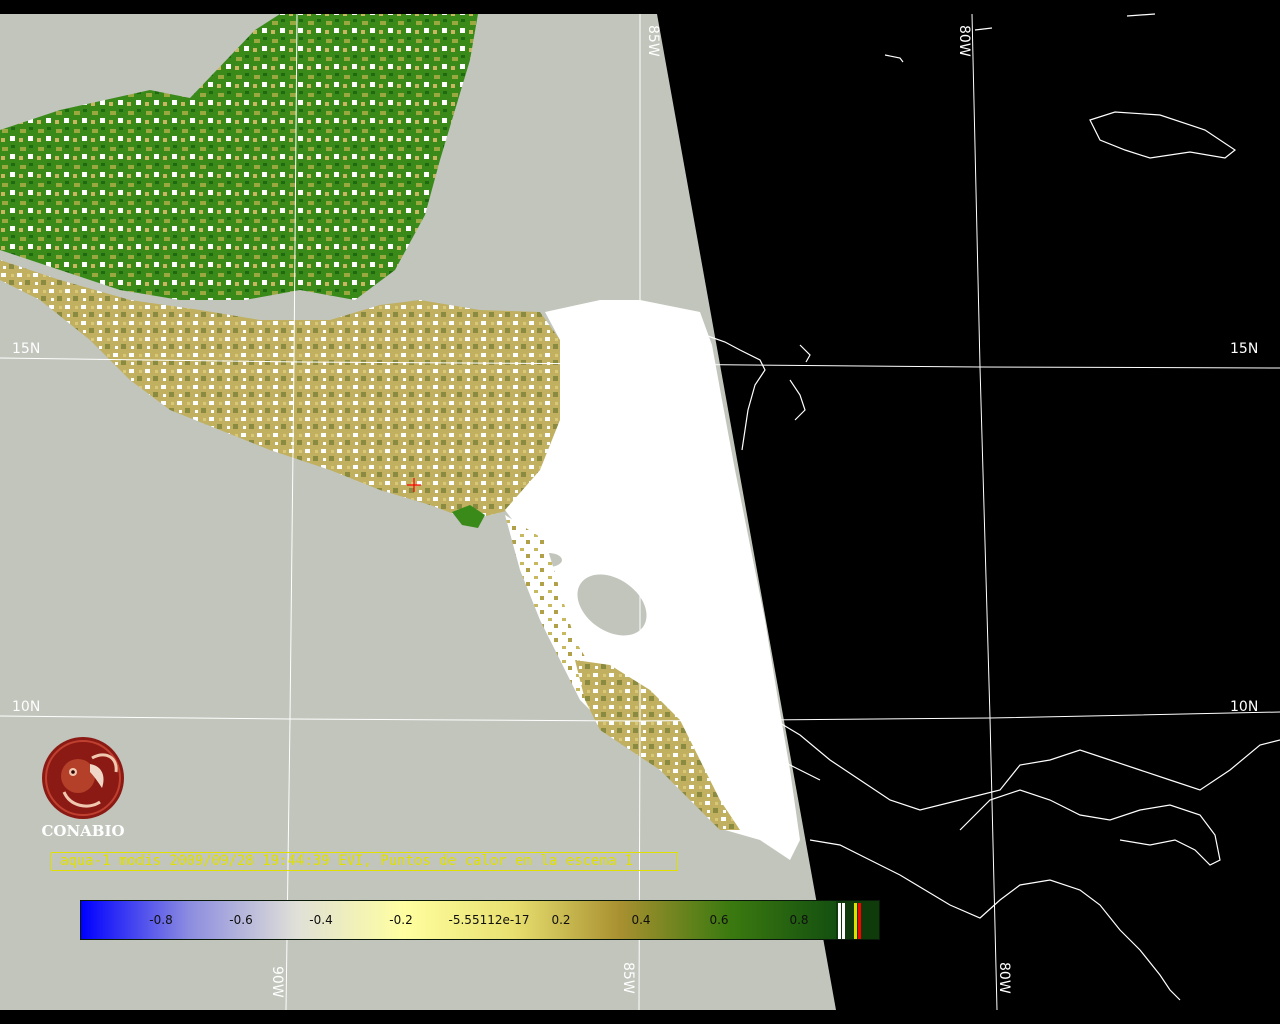 The width and height of the screenshot is (1280, 1024). I want to click on lat-label-10n-right: 10N, so click(1244, 707).